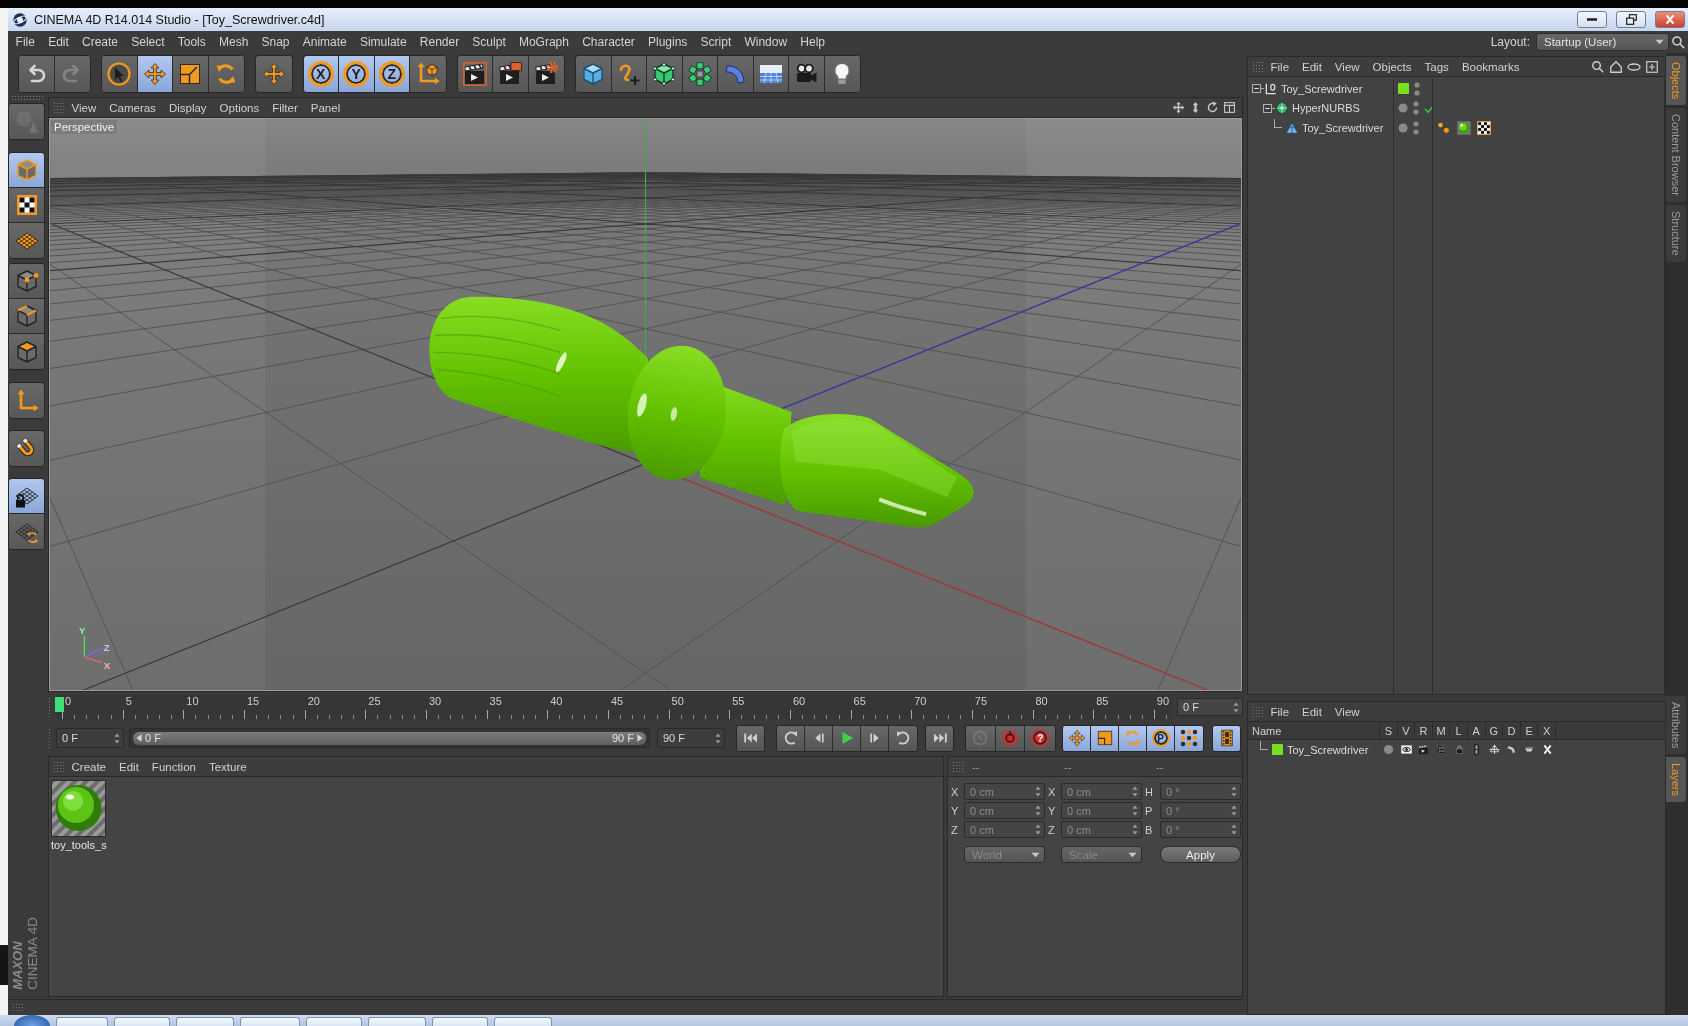 Image resolution: width=1688 pixels, height=1026 pixels. I want to click on checker-tag-icon, so click(1484, 127).